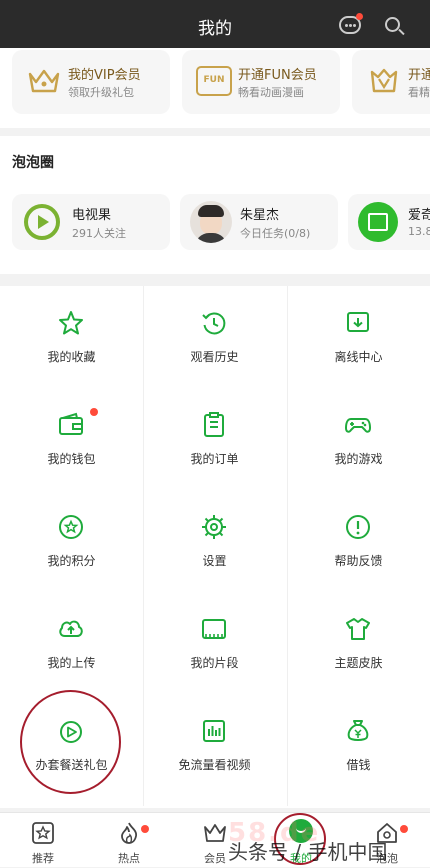  What do you see at coordinates (358, 629) in the screenshot?
I see `shirt-icon` at bounding box center [358, 629].